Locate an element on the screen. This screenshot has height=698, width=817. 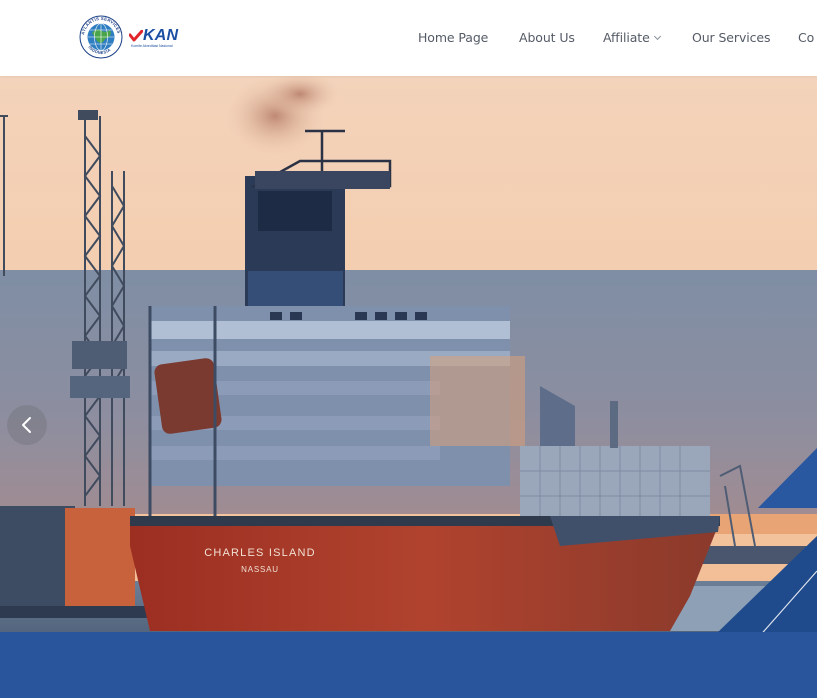
blue-banner-band is located at coordinates (408, 665).